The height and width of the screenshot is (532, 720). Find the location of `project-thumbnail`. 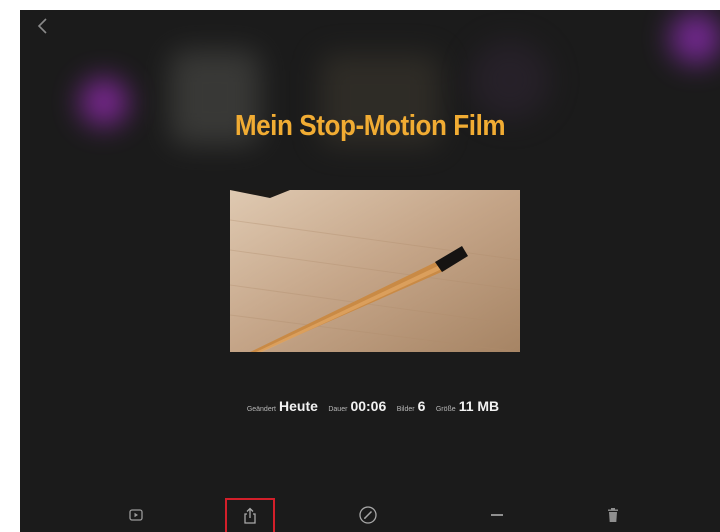

project-thumbnail is located at coordinates (375, 271).